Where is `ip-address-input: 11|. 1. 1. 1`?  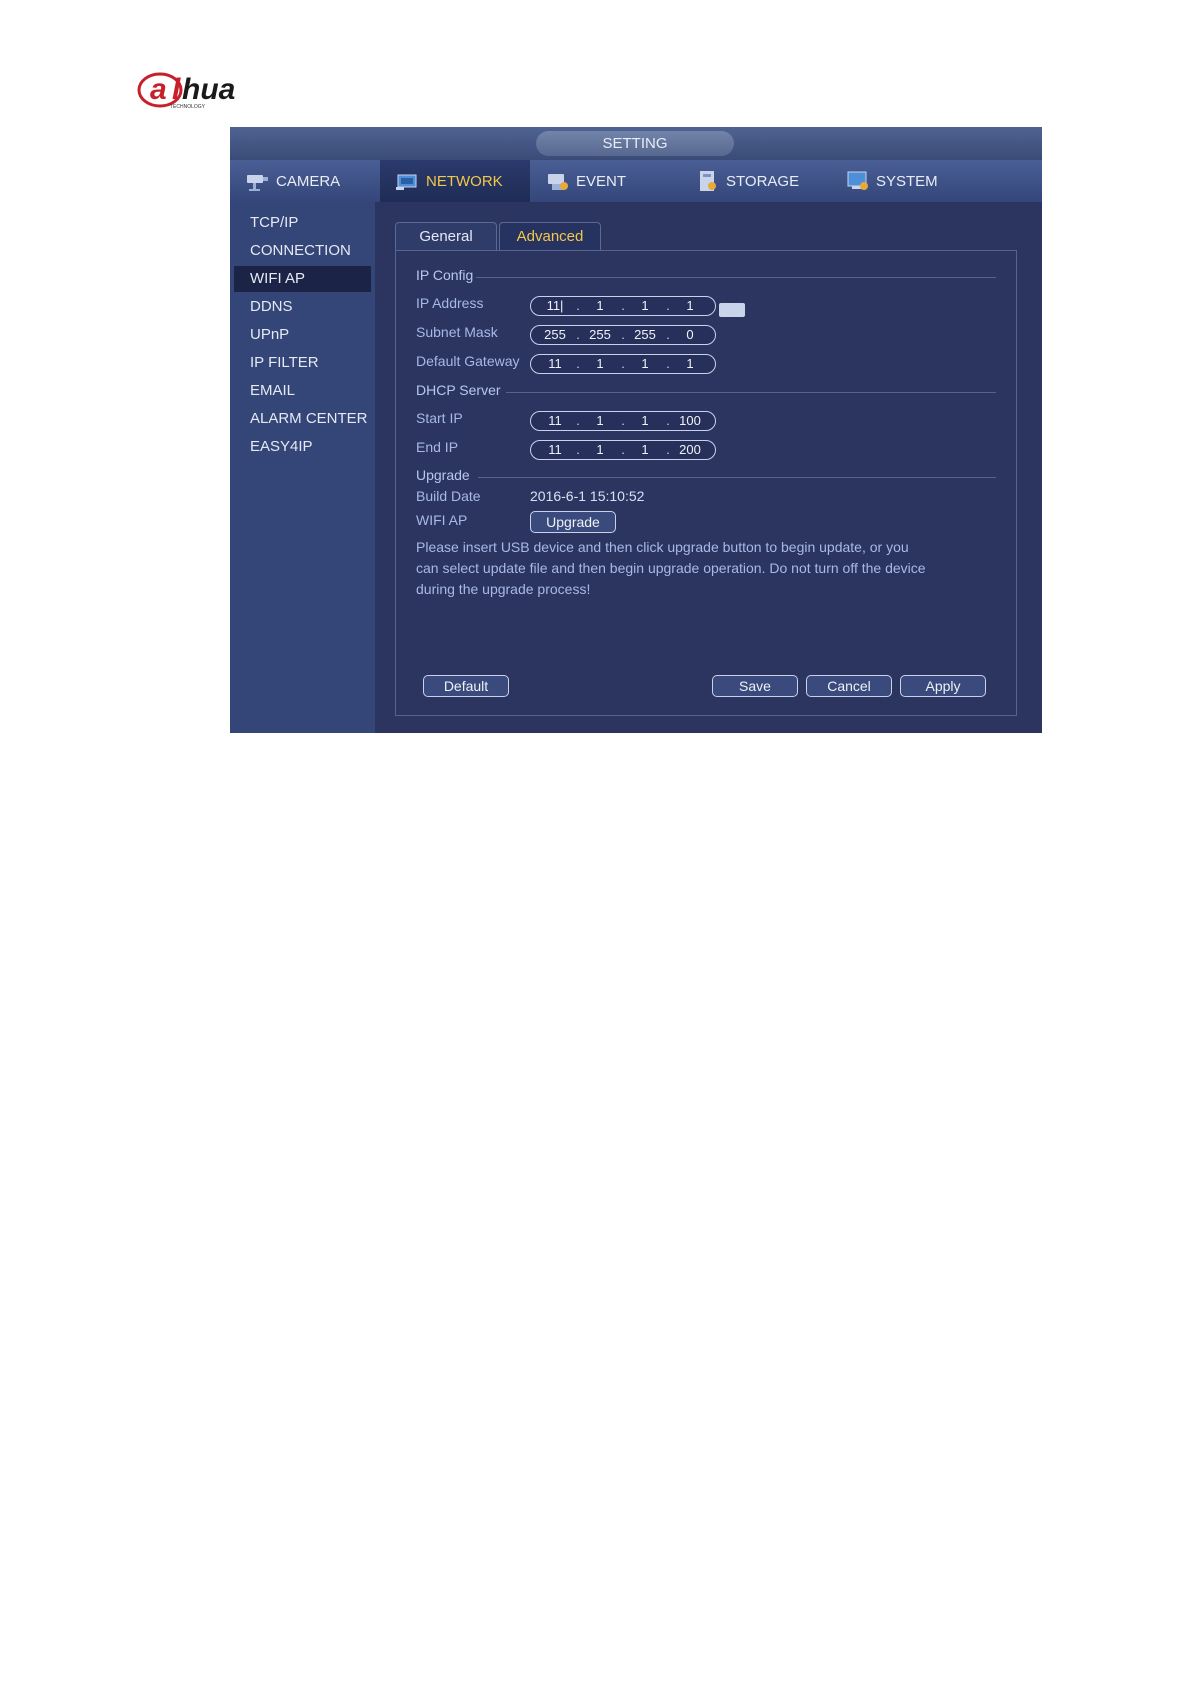
ip-address-input: 11|. 1. 1. 1 is located at coordinates (623, 306).